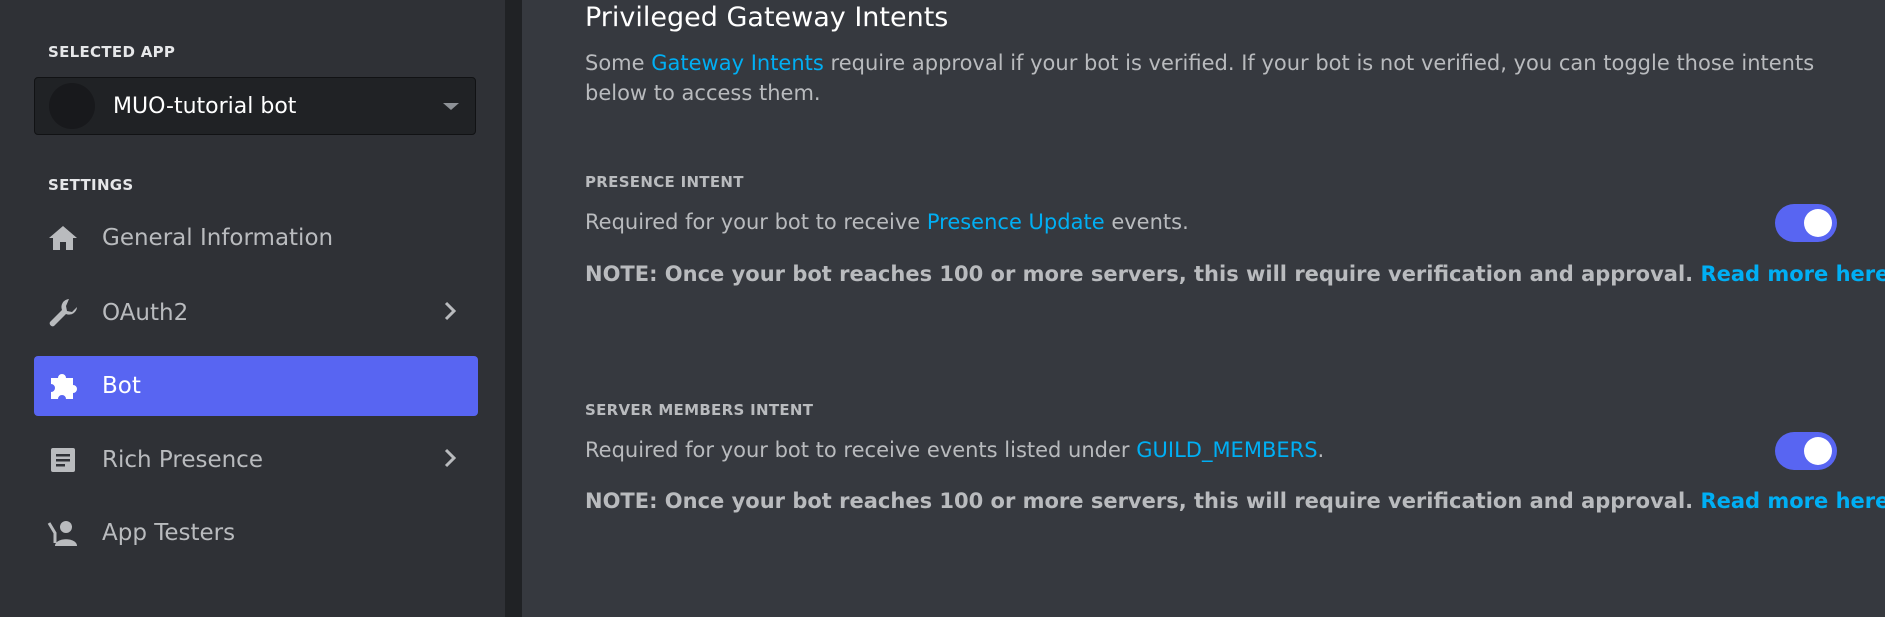 This screenshot has height=617, width=1885. What do you see at coordinates (1226, 450) in the screenshot?
I see `guild-members-link: GUILD_MEMBERS` at bounding box center [1226, 450].